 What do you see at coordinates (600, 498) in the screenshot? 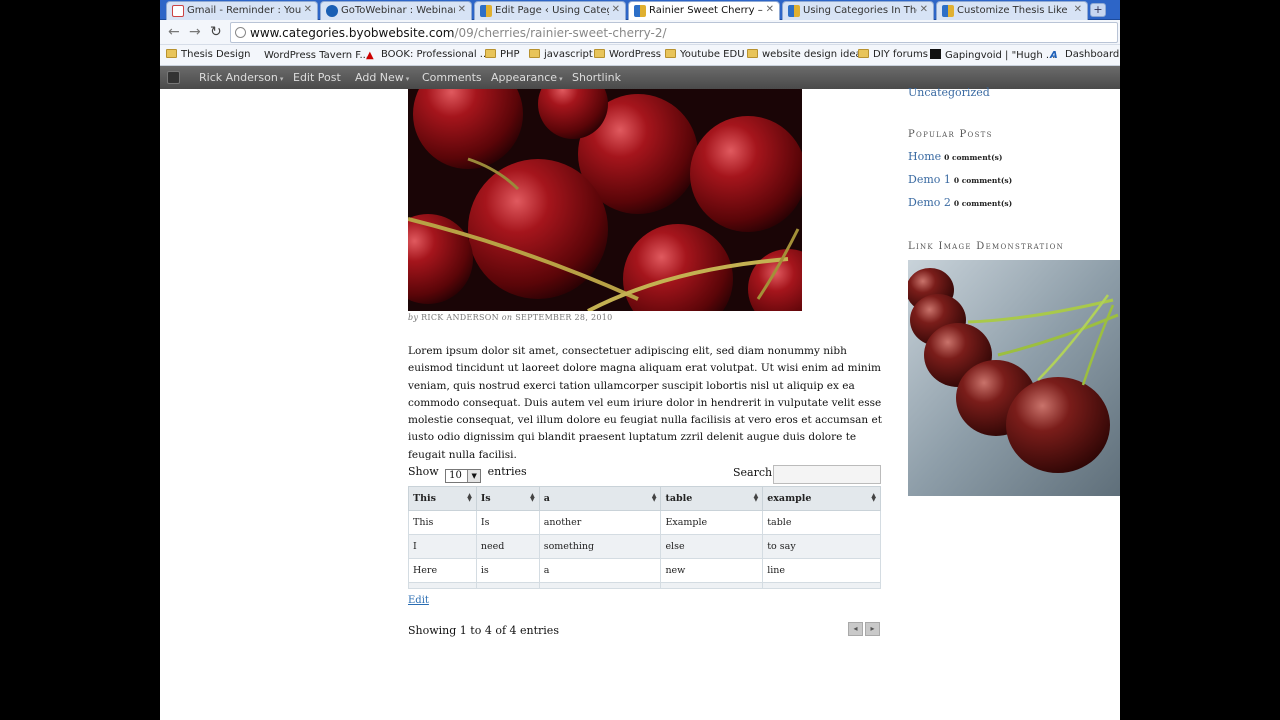
I see `column-header: a ▲ ▼` at bounding box center [600, 498].